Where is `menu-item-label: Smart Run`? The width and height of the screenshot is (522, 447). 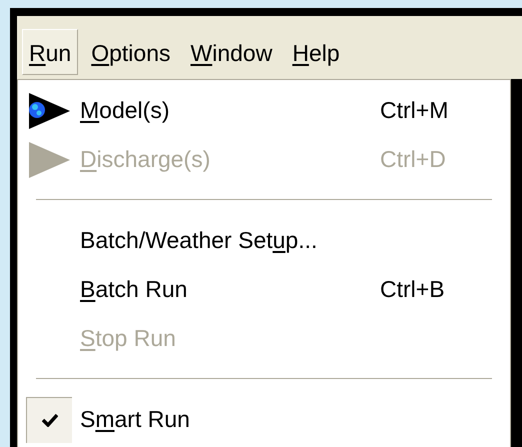
menu-item-label: Smart Run is located at coordinates (135, 419).